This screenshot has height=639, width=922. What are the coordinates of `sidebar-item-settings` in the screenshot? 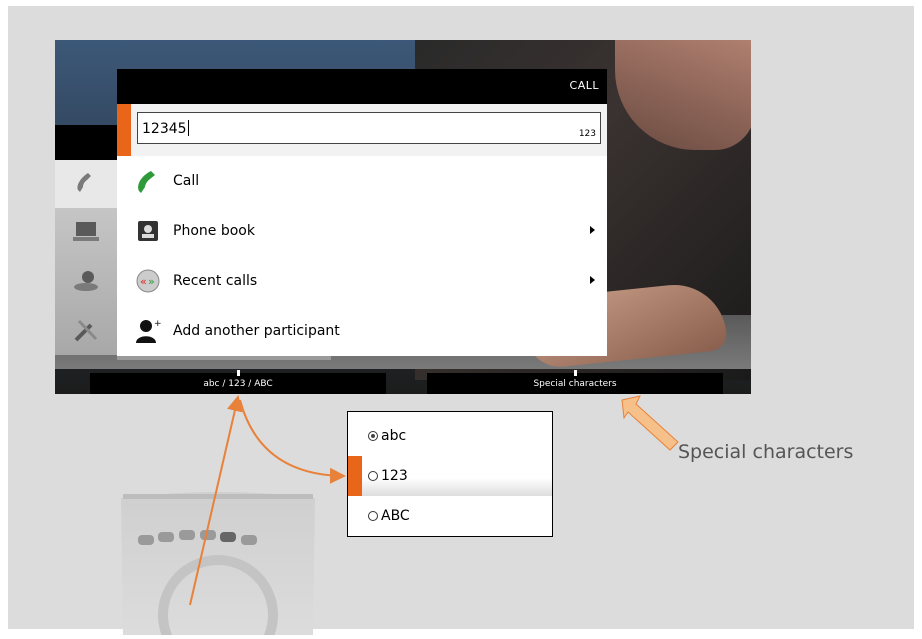 It's located at (86, 332).